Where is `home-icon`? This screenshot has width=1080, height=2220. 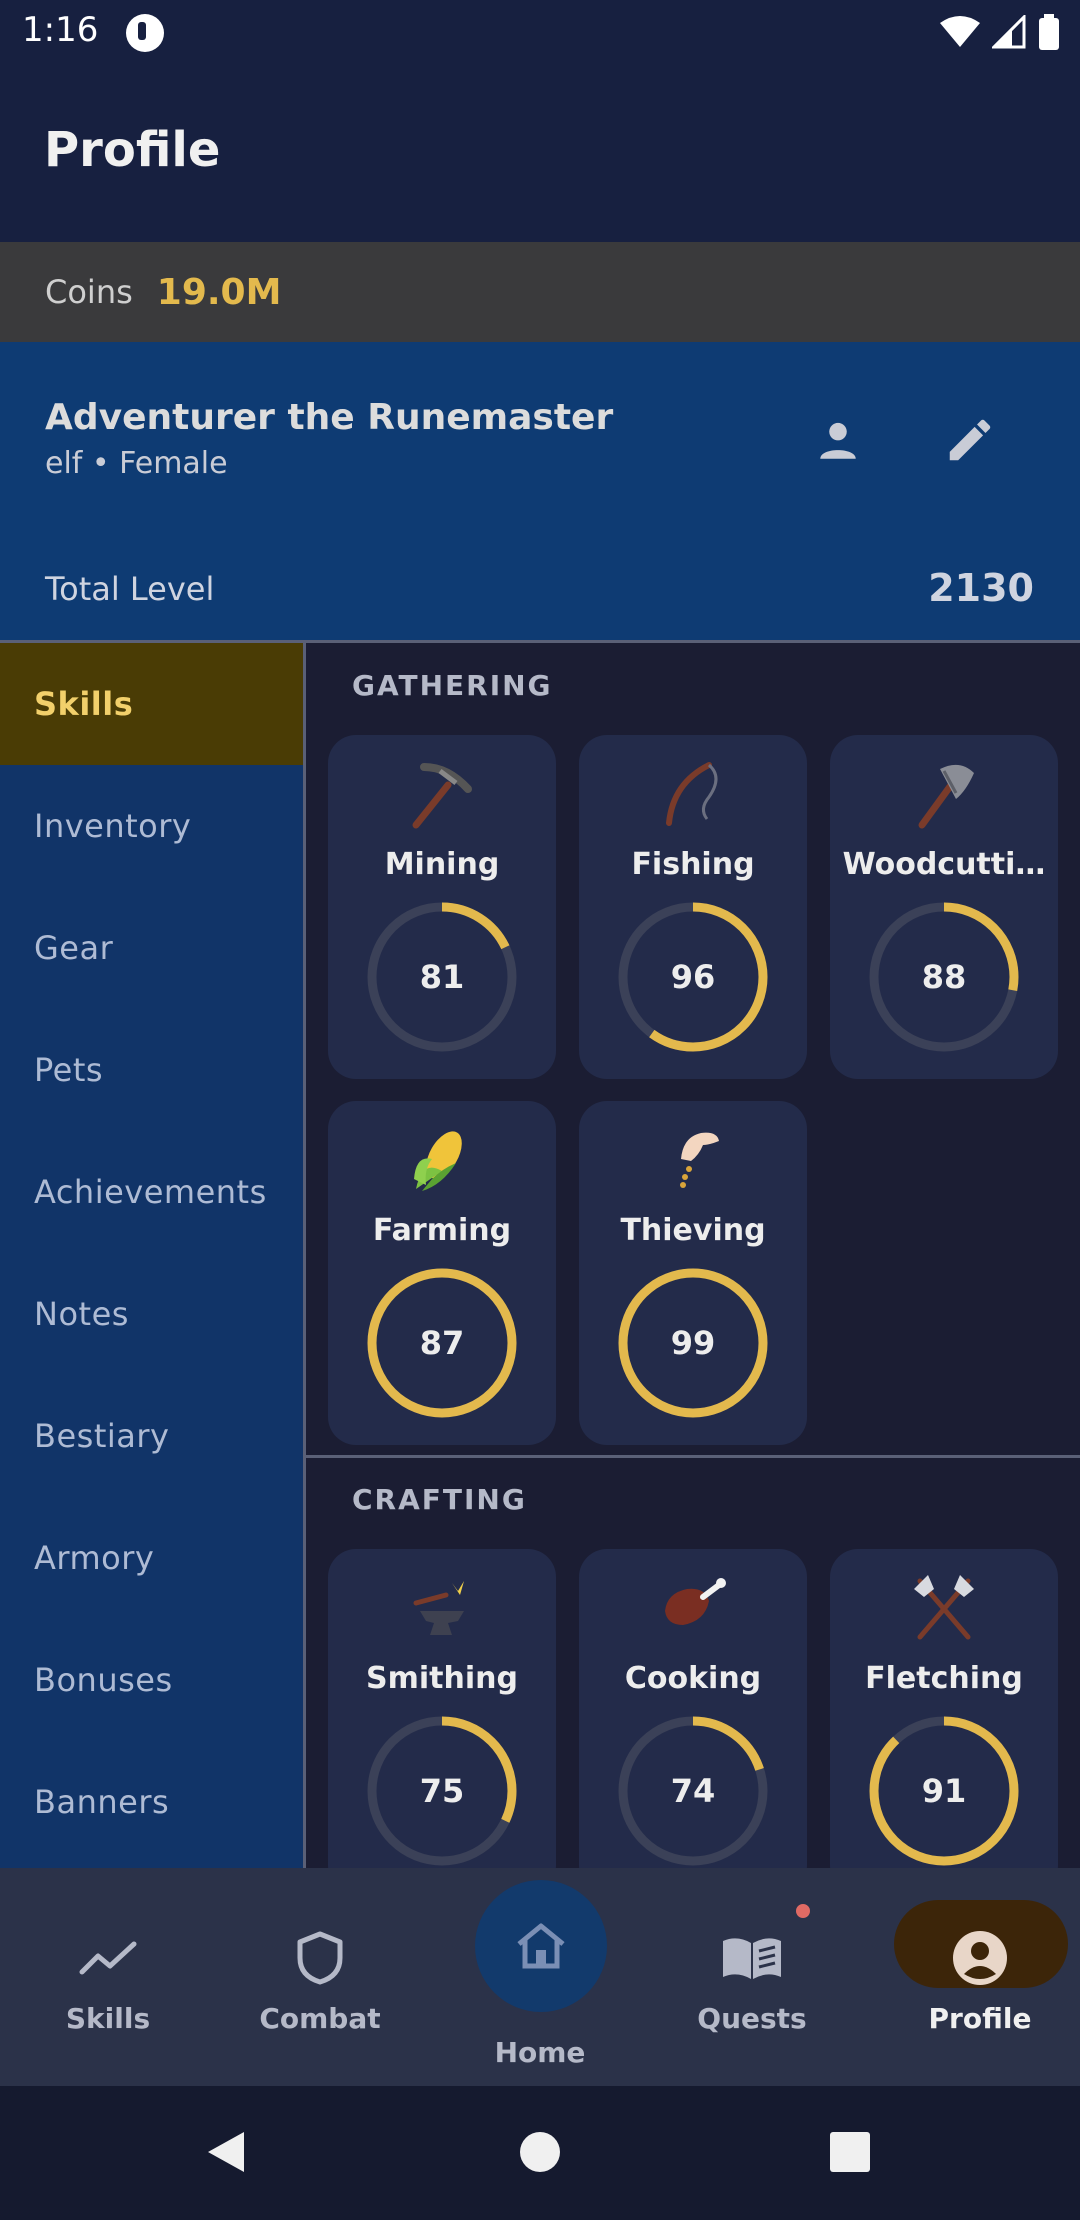
home-icon is located at coordinates (541, 1946).